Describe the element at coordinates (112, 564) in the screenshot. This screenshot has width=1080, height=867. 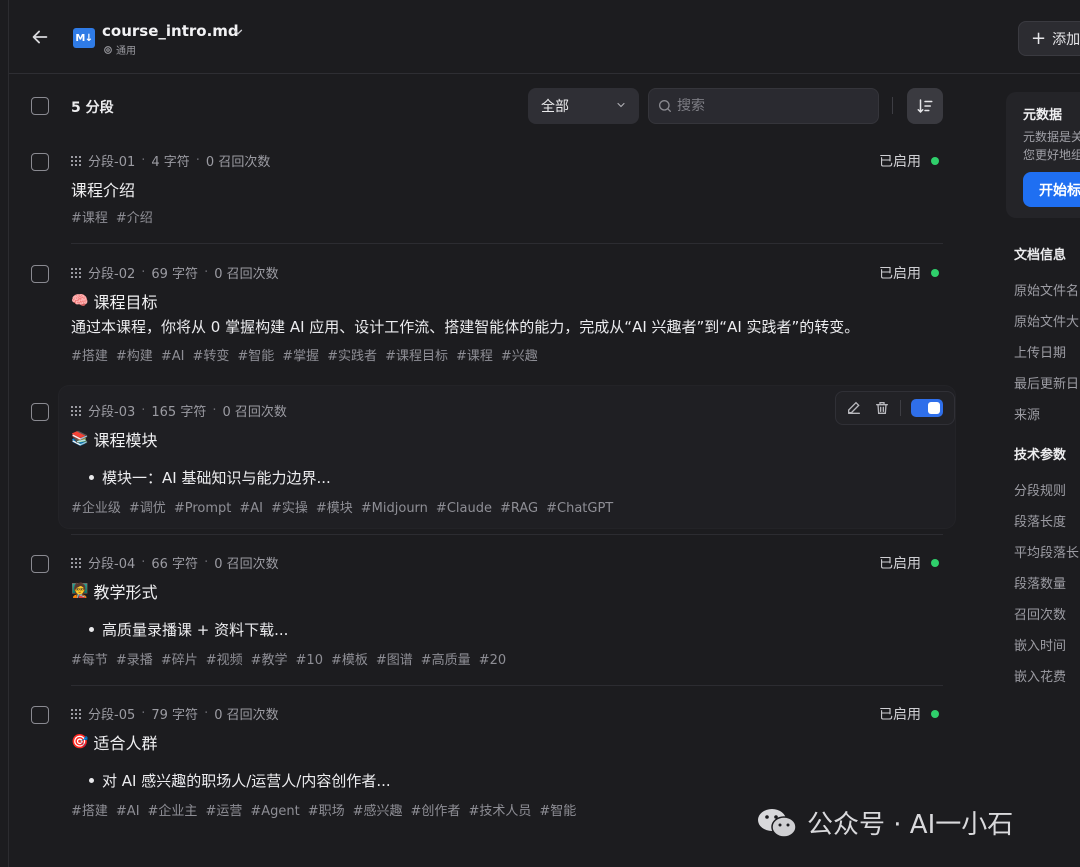
I see `segment-id: 分段-04` at that location.